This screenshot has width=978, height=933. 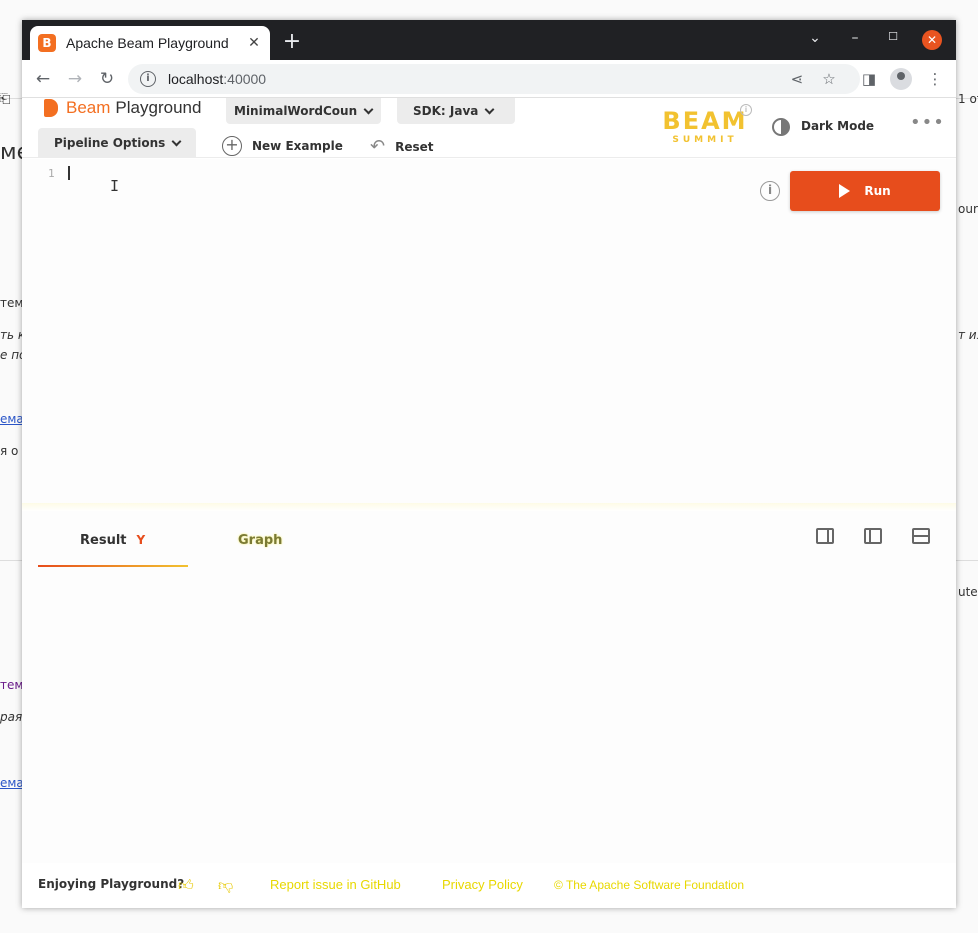 What do you see at coordinates (69, 173) in the screenshot?
I see `text-cursor` at bounding box center [69, 173].